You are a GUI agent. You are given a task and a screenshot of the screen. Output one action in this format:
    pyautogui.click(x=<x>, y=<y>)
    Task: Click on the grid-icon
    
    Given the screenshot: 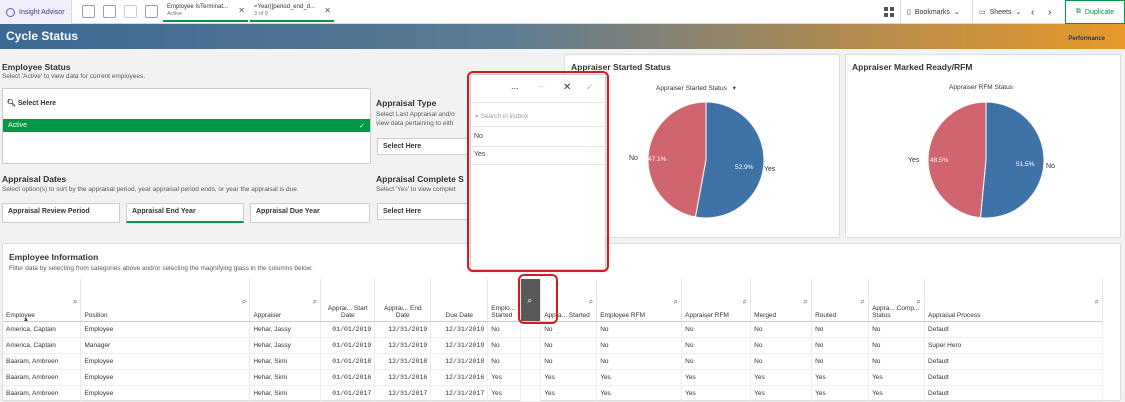 What is the action you would take?
    pyautogui.click(x=889, y=12)
    